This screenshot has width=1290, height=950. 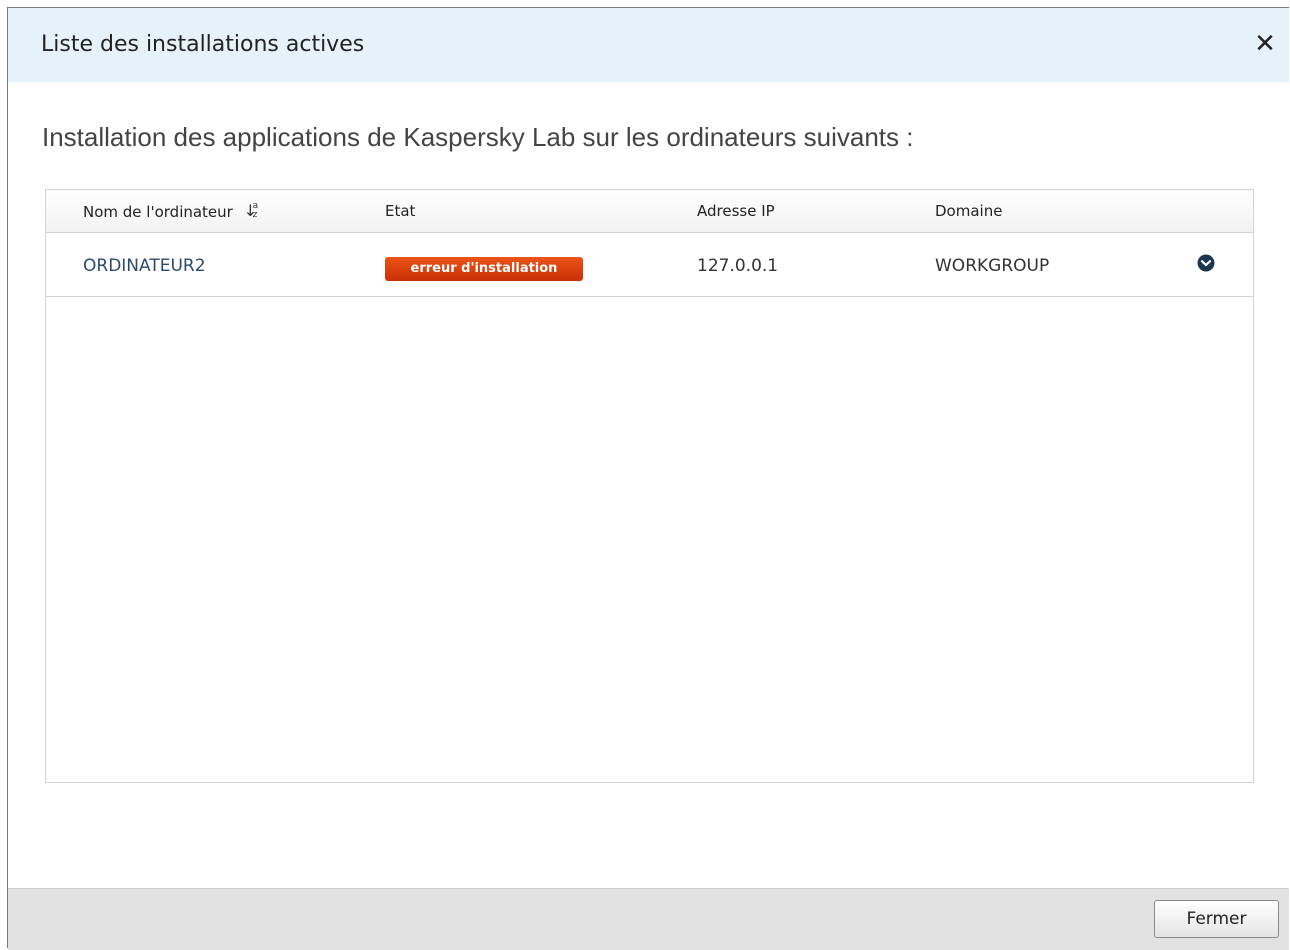 What do you see at coordinates (648, 919) in the screenshot?
I see `dialog-footer: Fermer` at bounding box center [648, 919].